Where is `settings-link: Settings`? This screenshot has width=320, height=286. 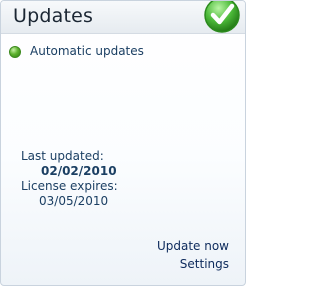
settings-link: Settings is located at coordinates (193, 264).